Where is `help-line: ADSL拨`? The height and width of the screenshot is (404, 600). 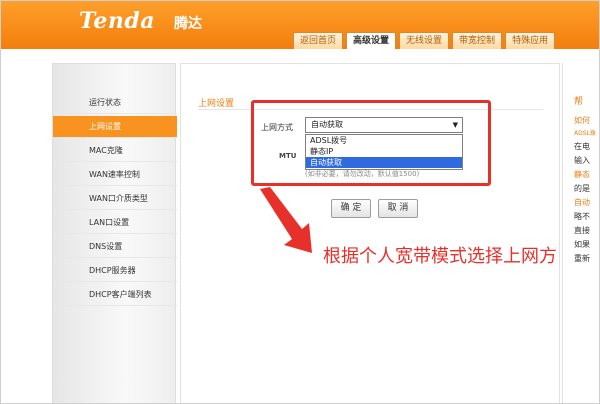
help-line: ADSL拨 is located at coordinates (585, 133).